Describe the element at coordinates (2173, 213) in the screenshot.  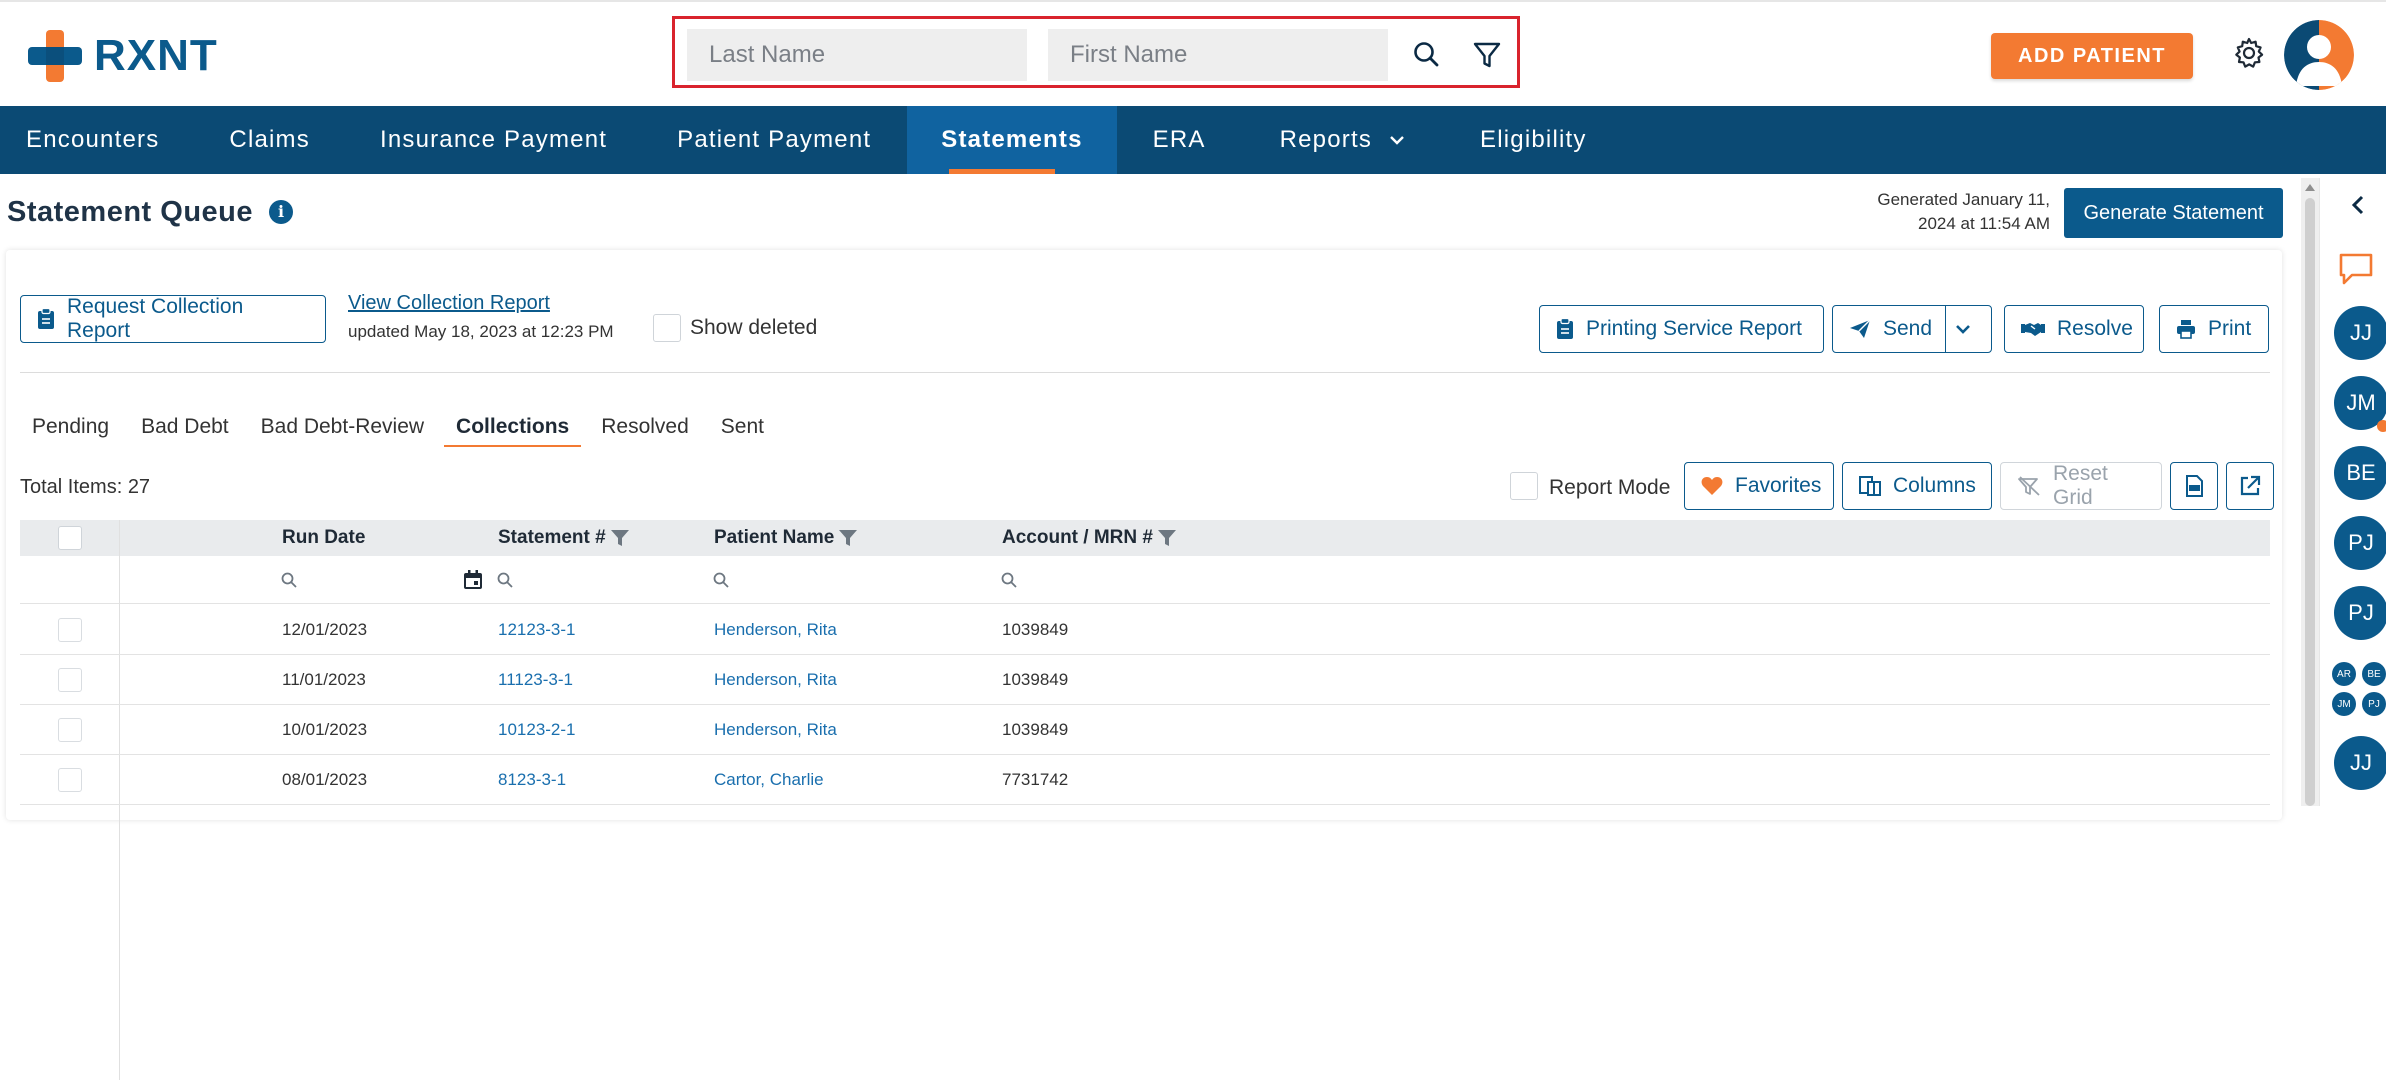
I see `generate-statement-button: Generate Statement` at that location.